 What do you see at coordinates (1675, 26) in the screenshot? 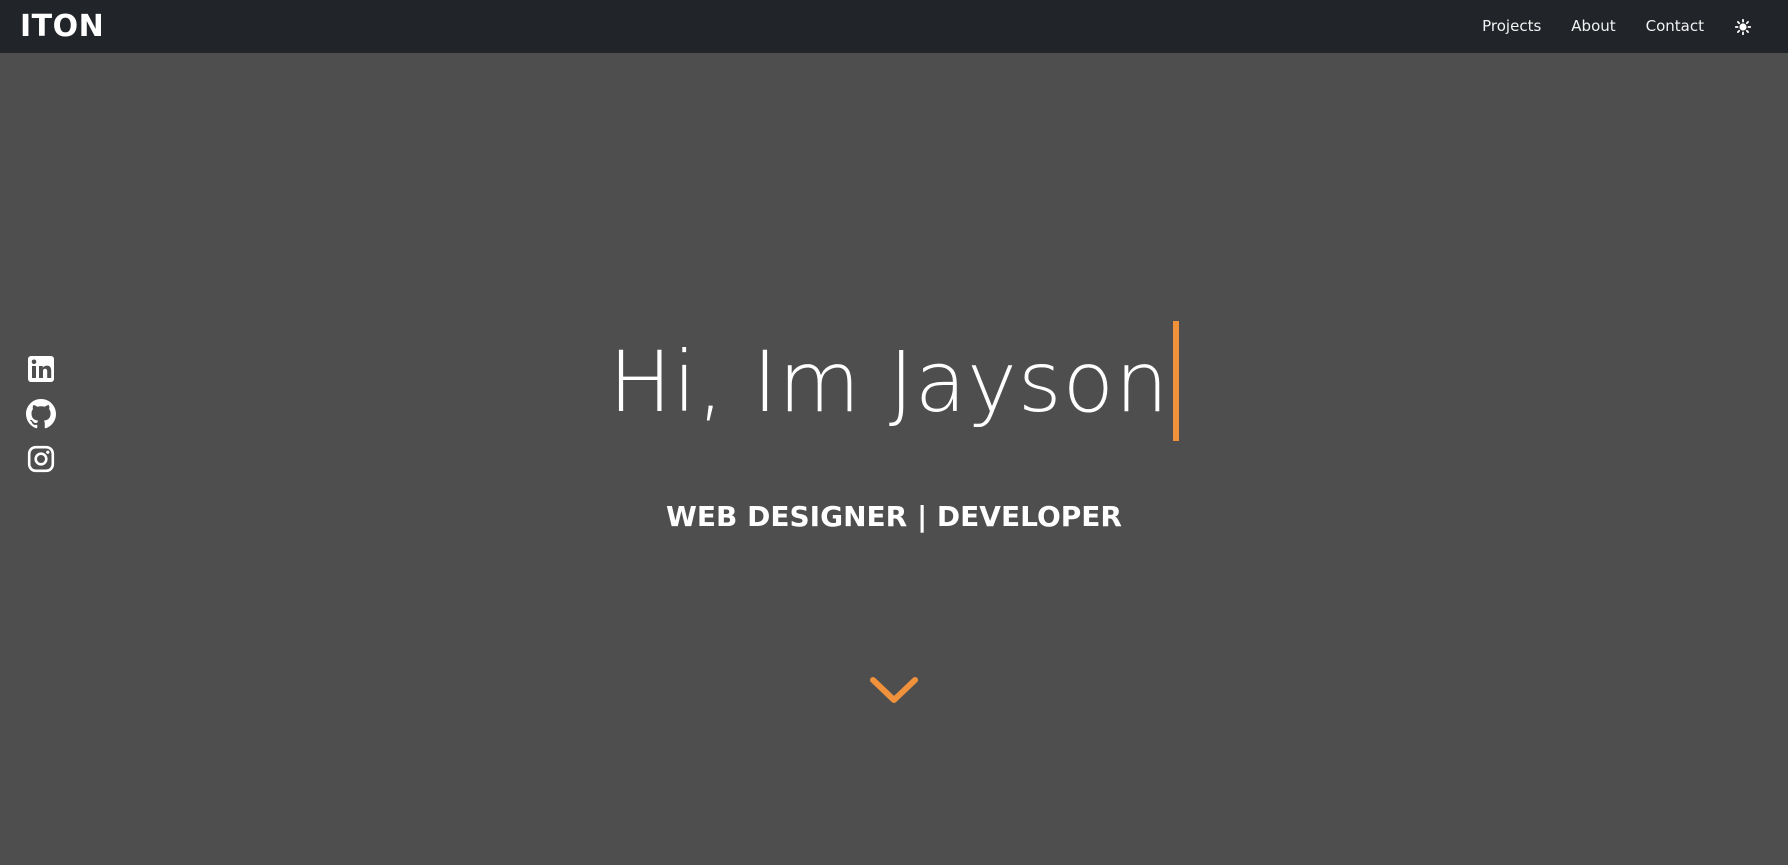
I see `nav-link-contact: Contact` at bounding box center [1675, 26].